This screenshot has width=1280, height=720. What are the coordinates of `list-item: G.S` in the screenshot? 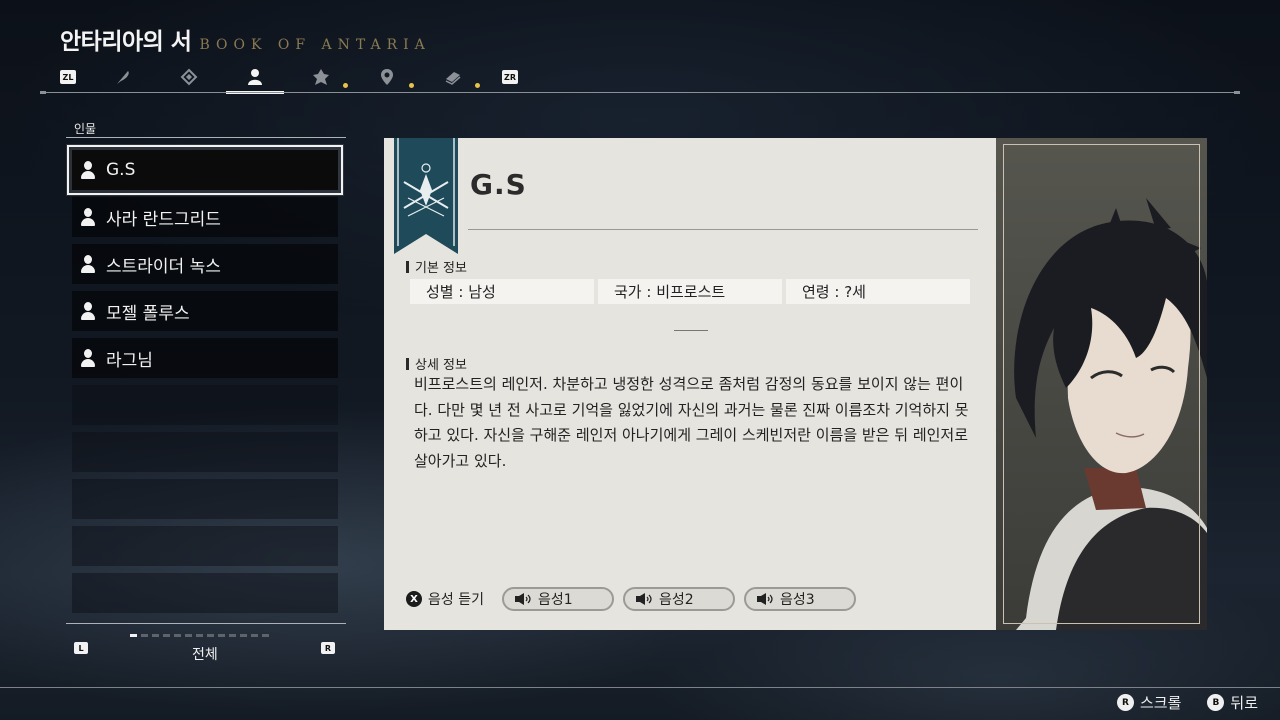 It's located at (205, 170).